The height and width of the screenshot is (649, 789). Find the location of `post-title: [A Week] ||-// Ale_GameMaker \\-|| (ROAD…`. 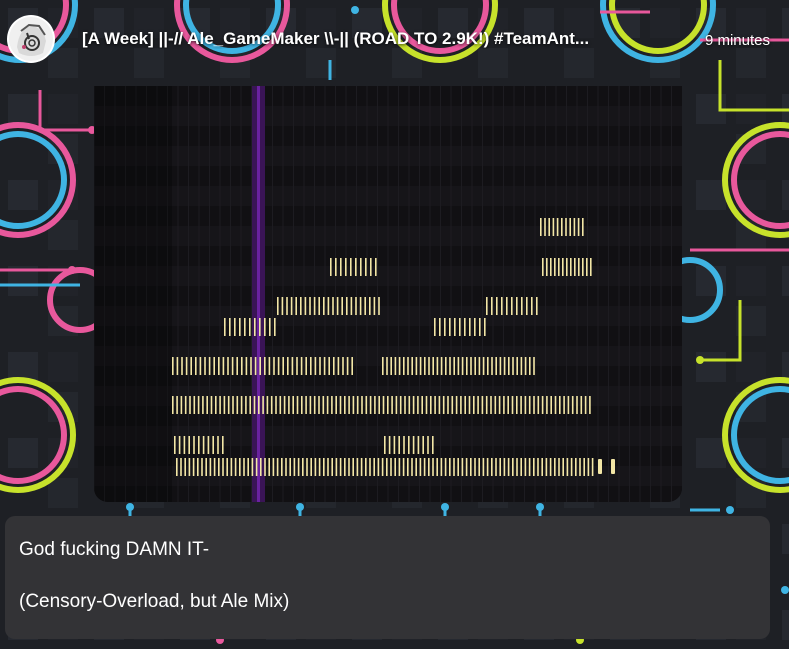

post-title: [A Week] ||-// Ale_GameMaker \\-|| (ROAD… is located at coordinates (379, 39).